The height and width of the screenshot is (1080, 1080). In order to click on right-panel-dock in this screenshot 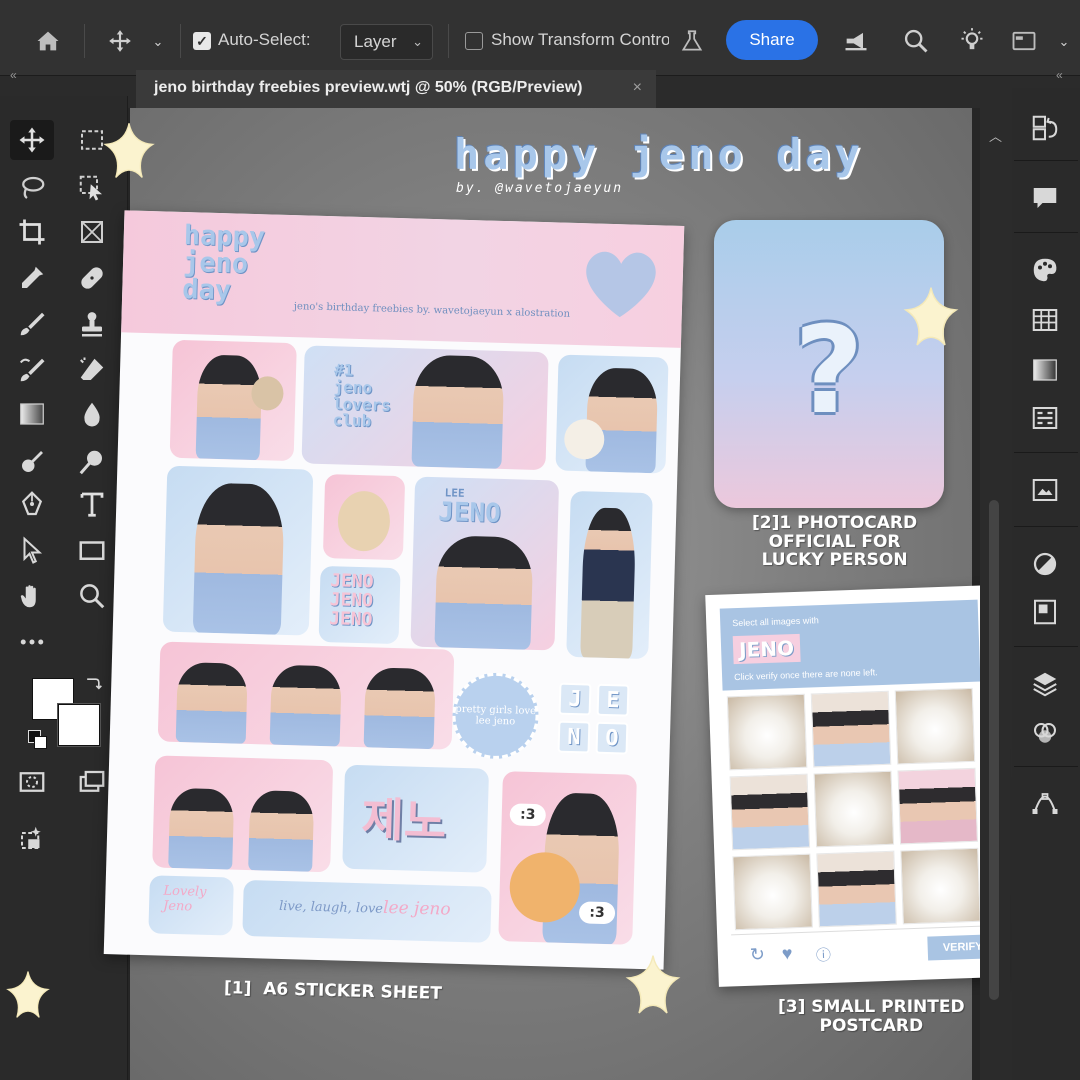, I will do `click(1046, 584)`.